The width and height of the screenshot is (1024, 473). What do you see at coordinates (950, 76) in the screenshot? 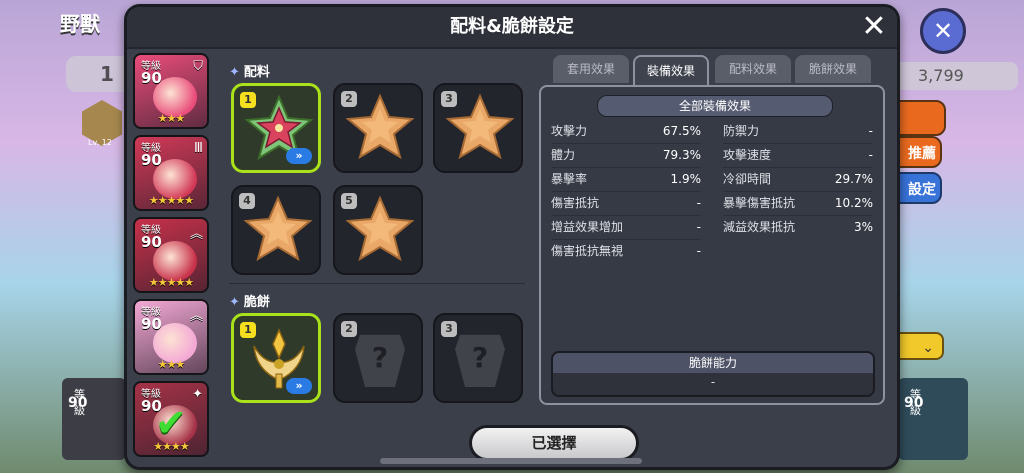
I see `background-value: 3,799` at bounding box center [950, 76].